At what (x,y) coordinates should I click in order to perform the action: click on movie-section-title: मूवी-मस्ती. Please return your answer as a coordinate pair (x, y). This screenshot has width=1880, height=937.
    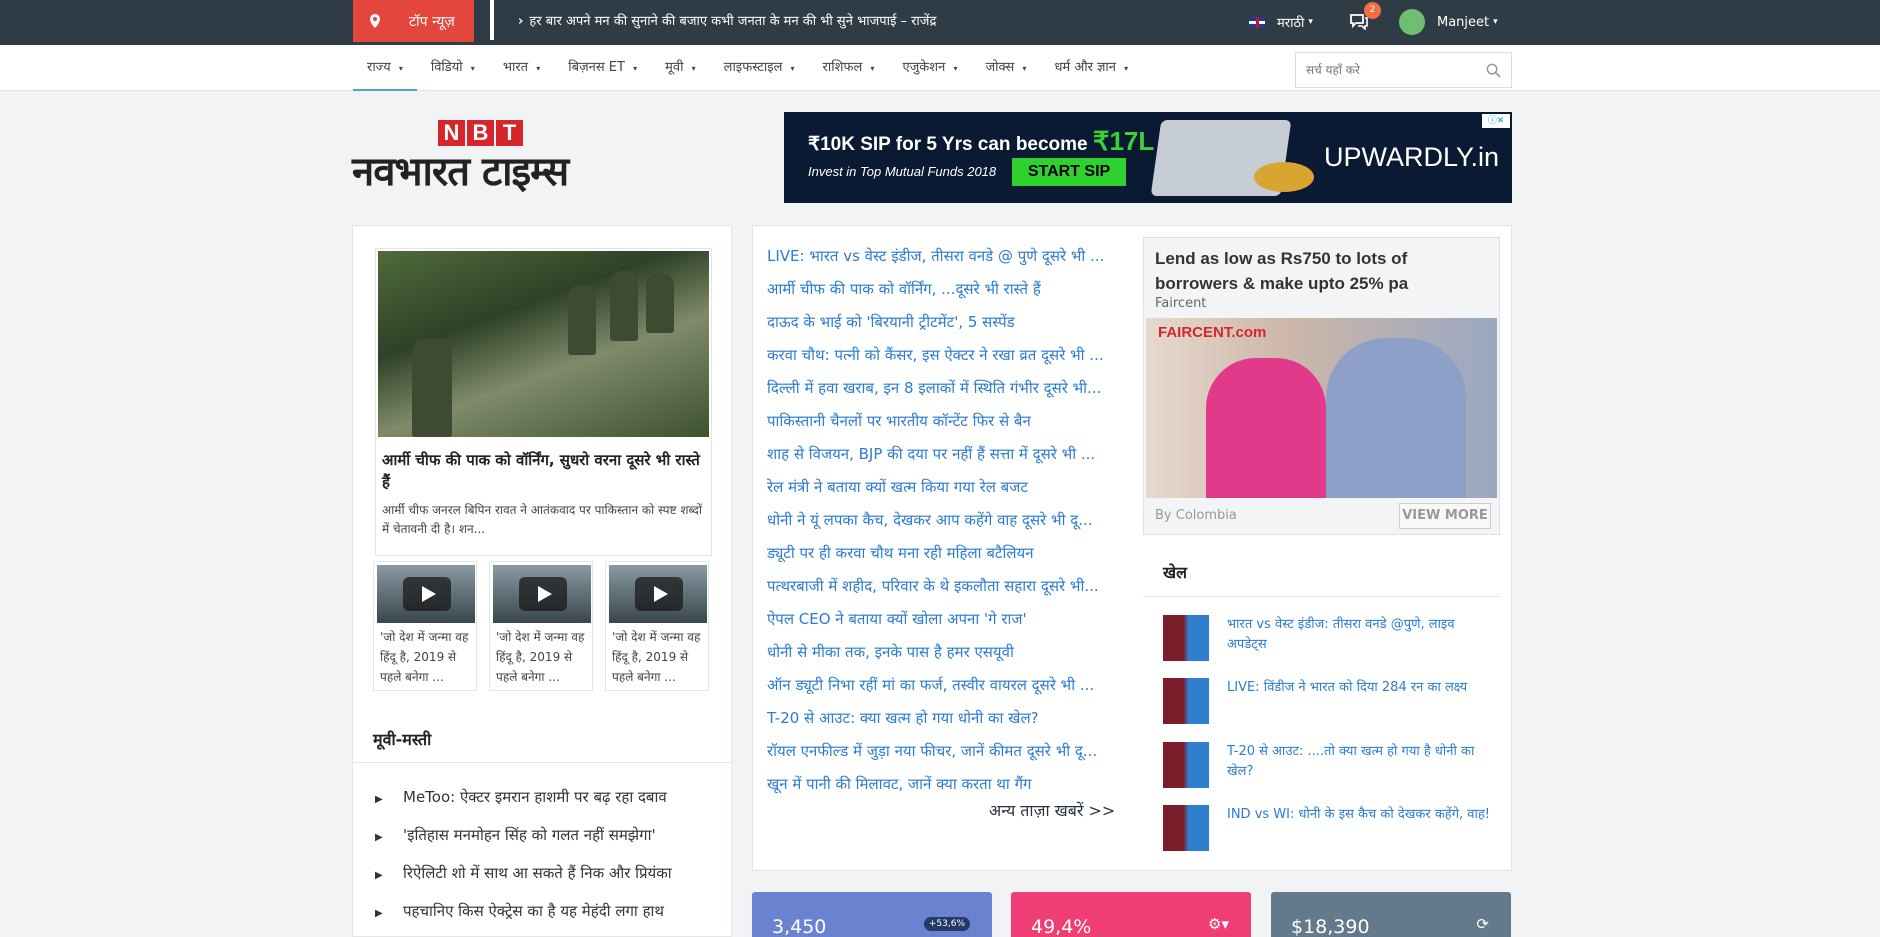
    Looking at the image, I should click on (402, 739).